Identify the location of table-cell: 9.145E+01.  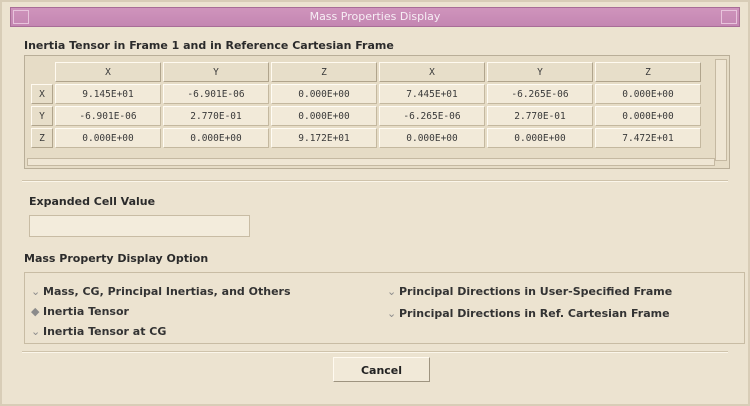
(108, 94).